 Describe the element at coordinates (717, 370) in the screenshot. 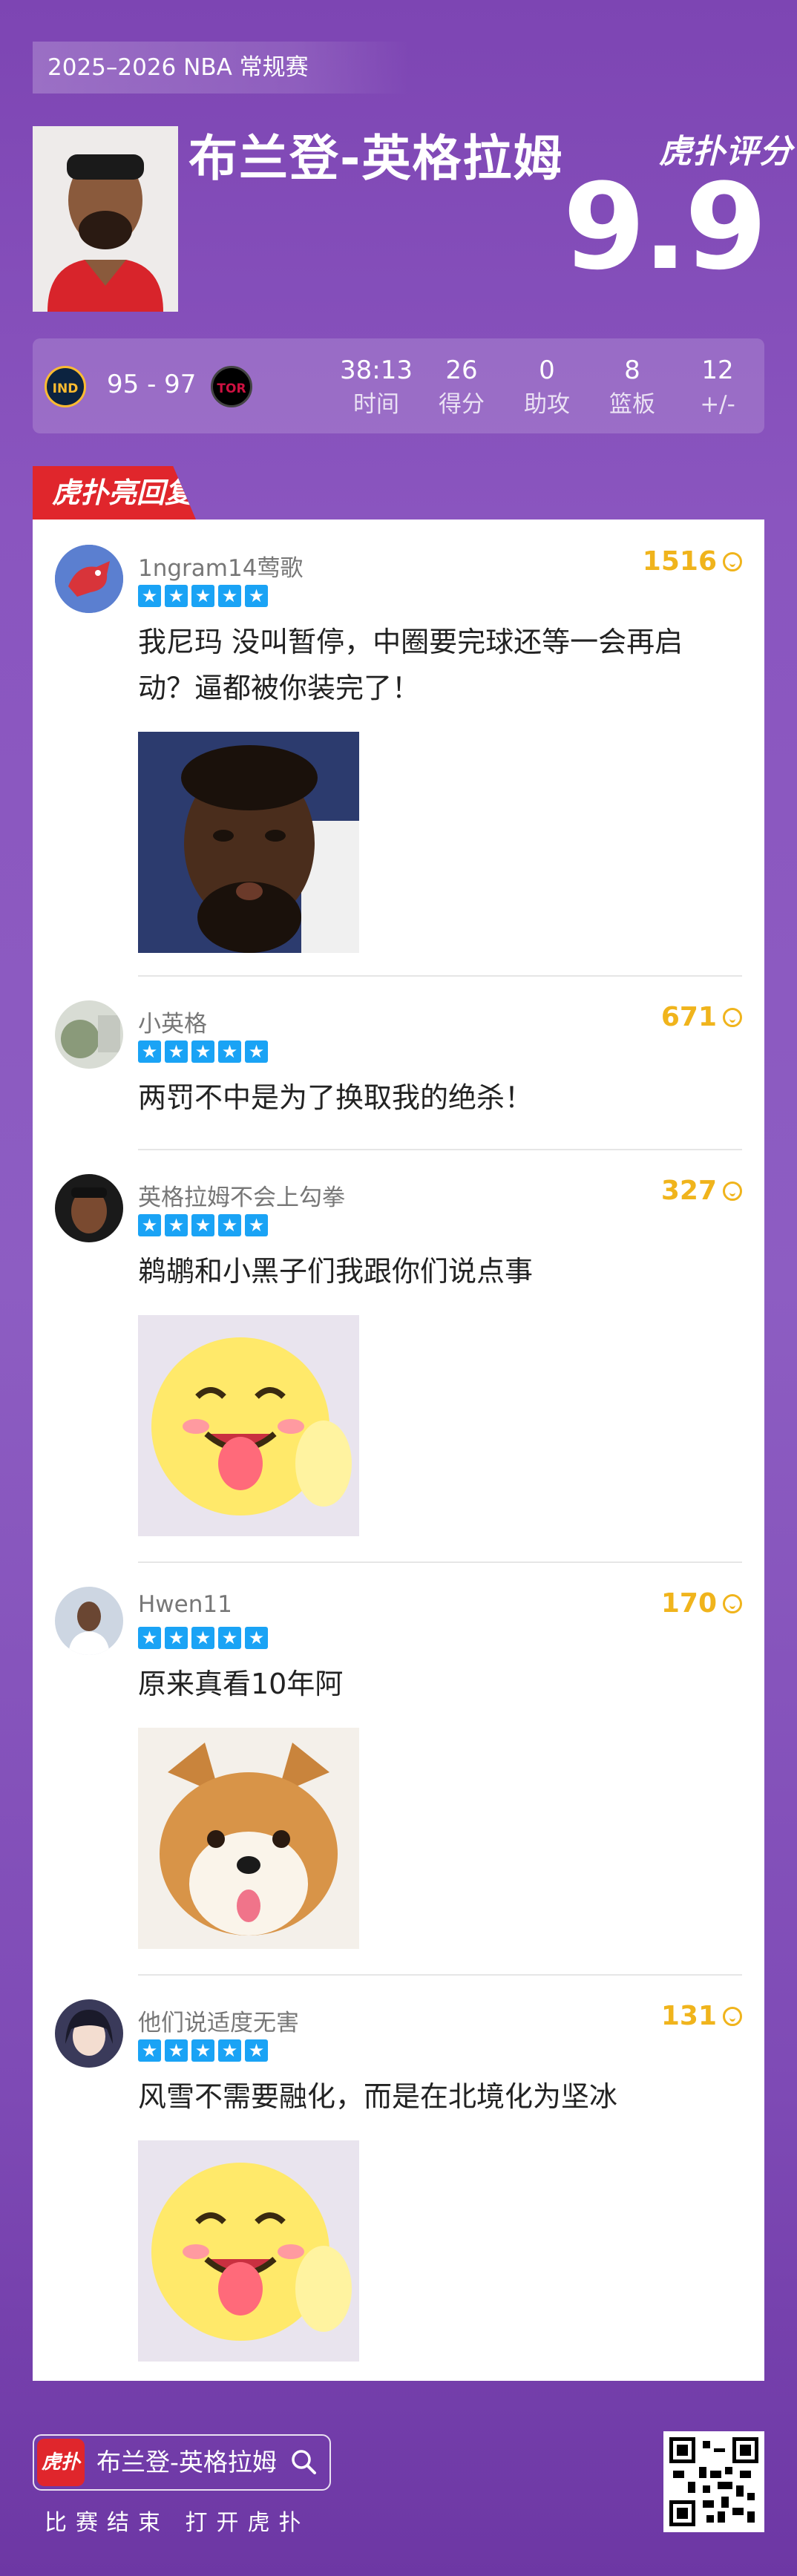

I see `stat-value: 12` at that location.